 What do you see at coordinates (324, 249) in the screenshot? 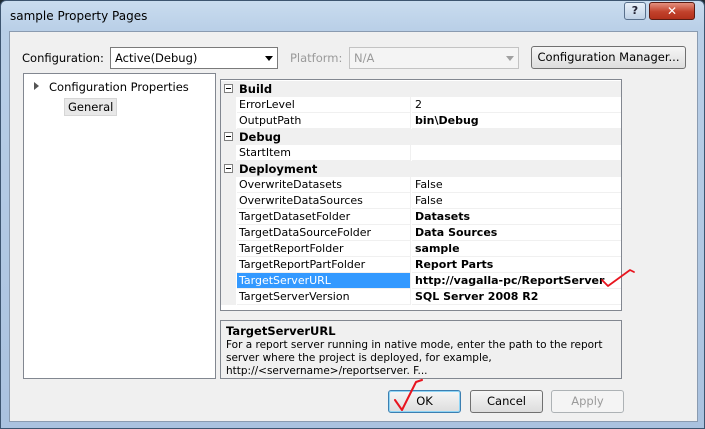
I see `property-name: TargetReportFolder` at bounding box center [324, 249].